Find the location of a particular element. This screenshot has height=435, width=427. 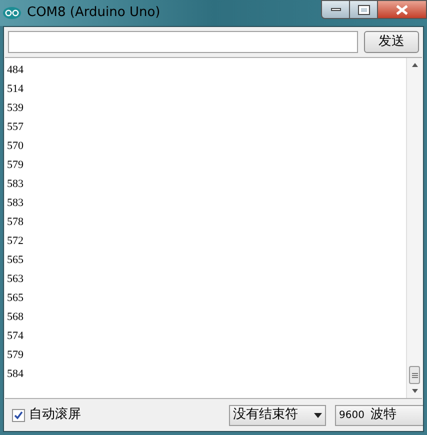

infinity-logo-icon is located at coordinates (12, 13).